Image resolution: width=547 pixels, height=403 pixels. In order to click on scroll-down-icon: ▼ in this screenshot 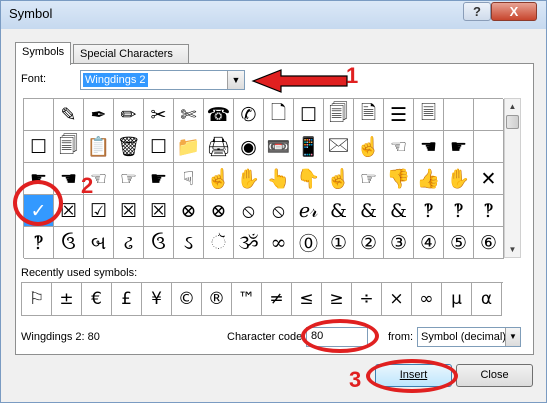, I will do `click(512, 249)`.